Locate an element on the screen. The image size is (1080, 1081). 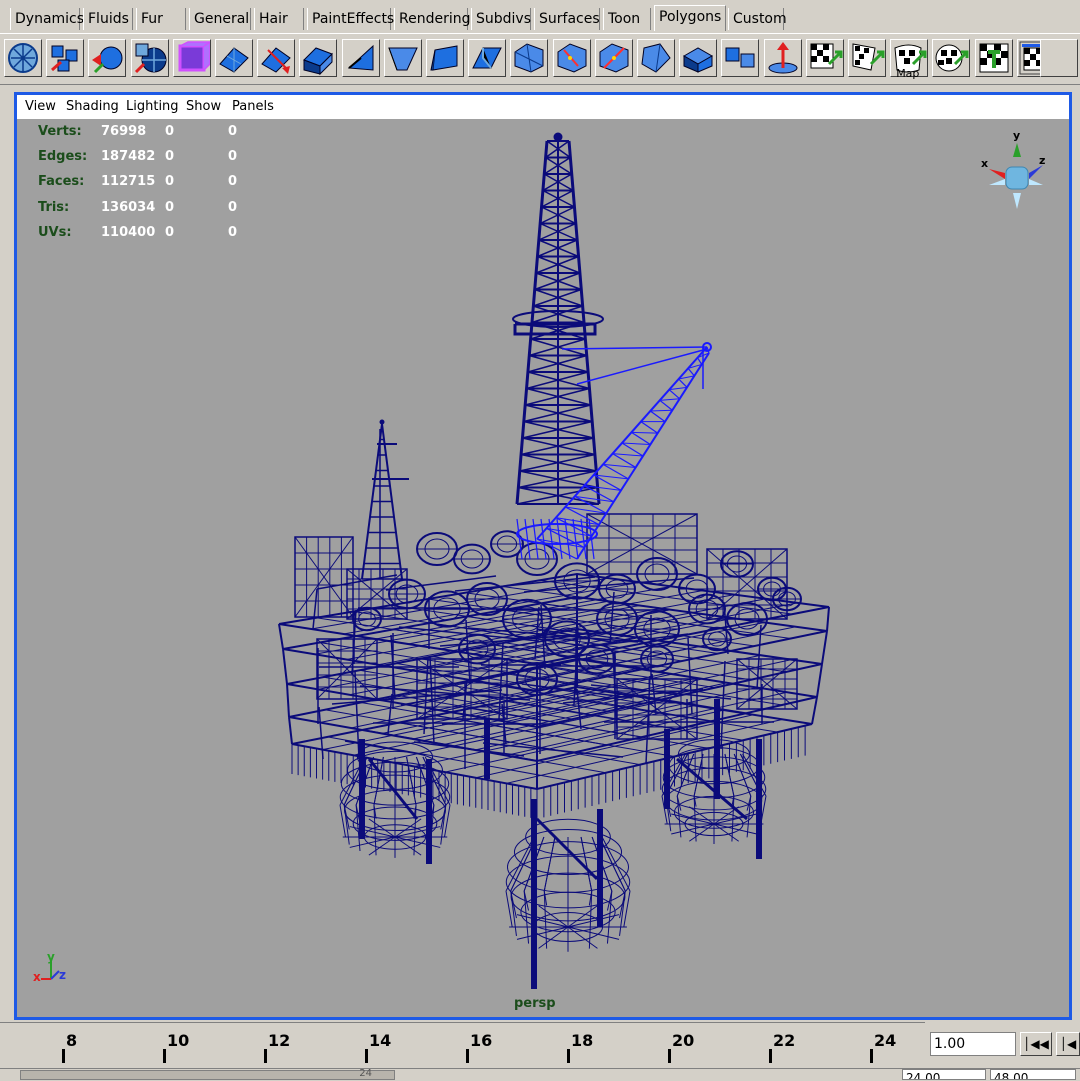
axis-indicator-icon: y x z is located at coordinates (49, 967).